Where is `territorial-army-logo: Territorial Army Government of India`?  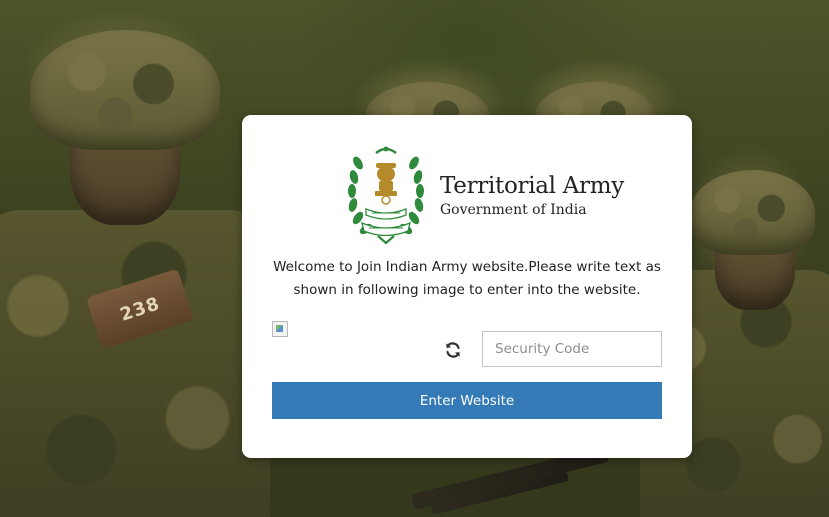 territorial-army-logo: Territorial Army Government of India is located at coordinates (485, 195).